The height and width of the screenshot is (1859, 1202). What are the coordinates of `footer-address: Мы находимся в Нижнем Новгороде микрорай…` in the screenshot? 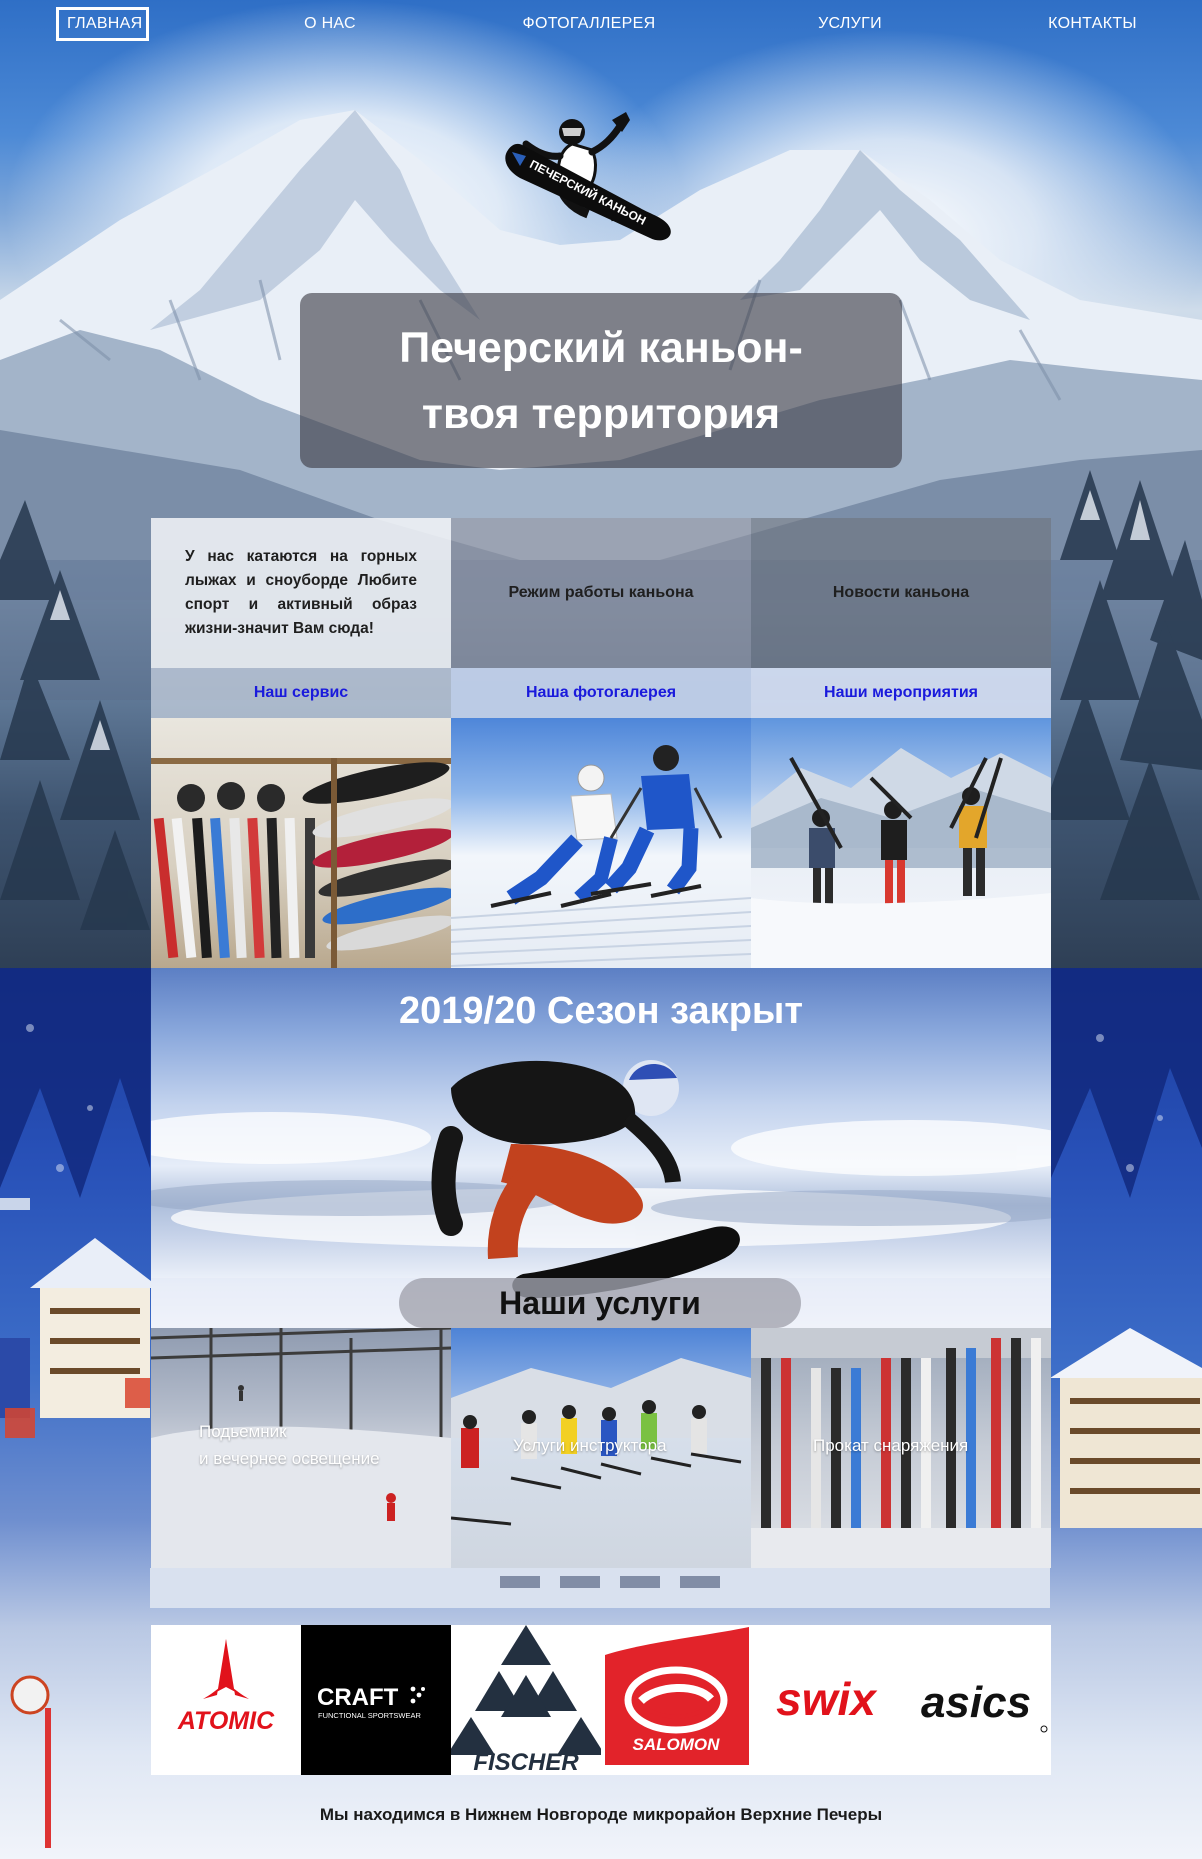 It's located at (601, 1814).